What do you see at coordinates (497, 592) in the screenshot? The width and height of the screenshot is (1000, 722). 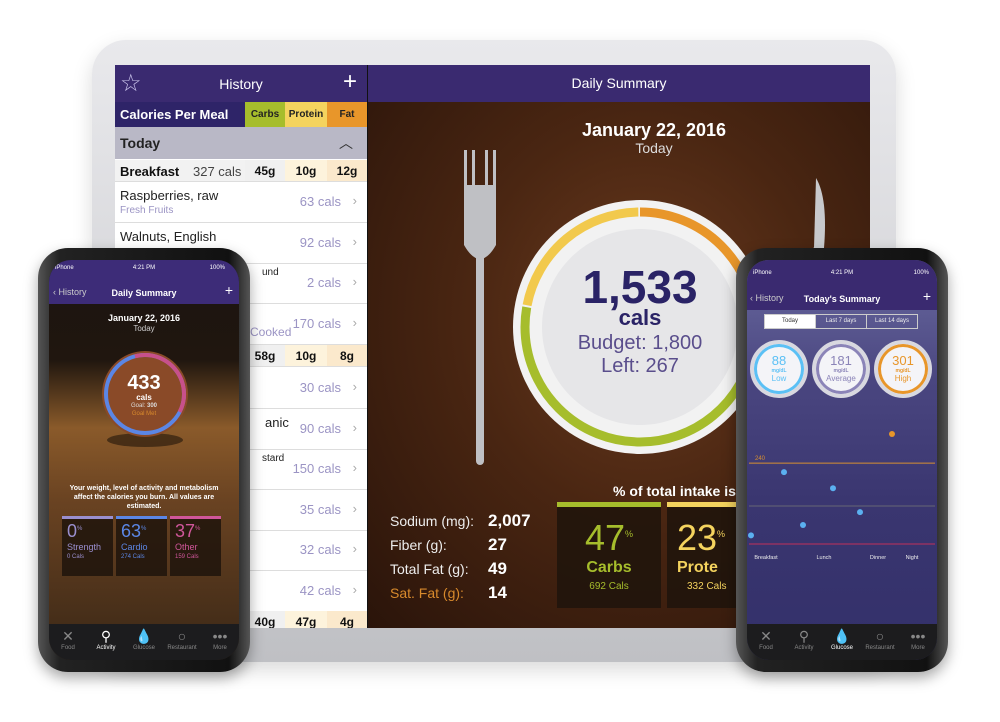 I see `stat-value: 14` at bounding box center [497, 592].